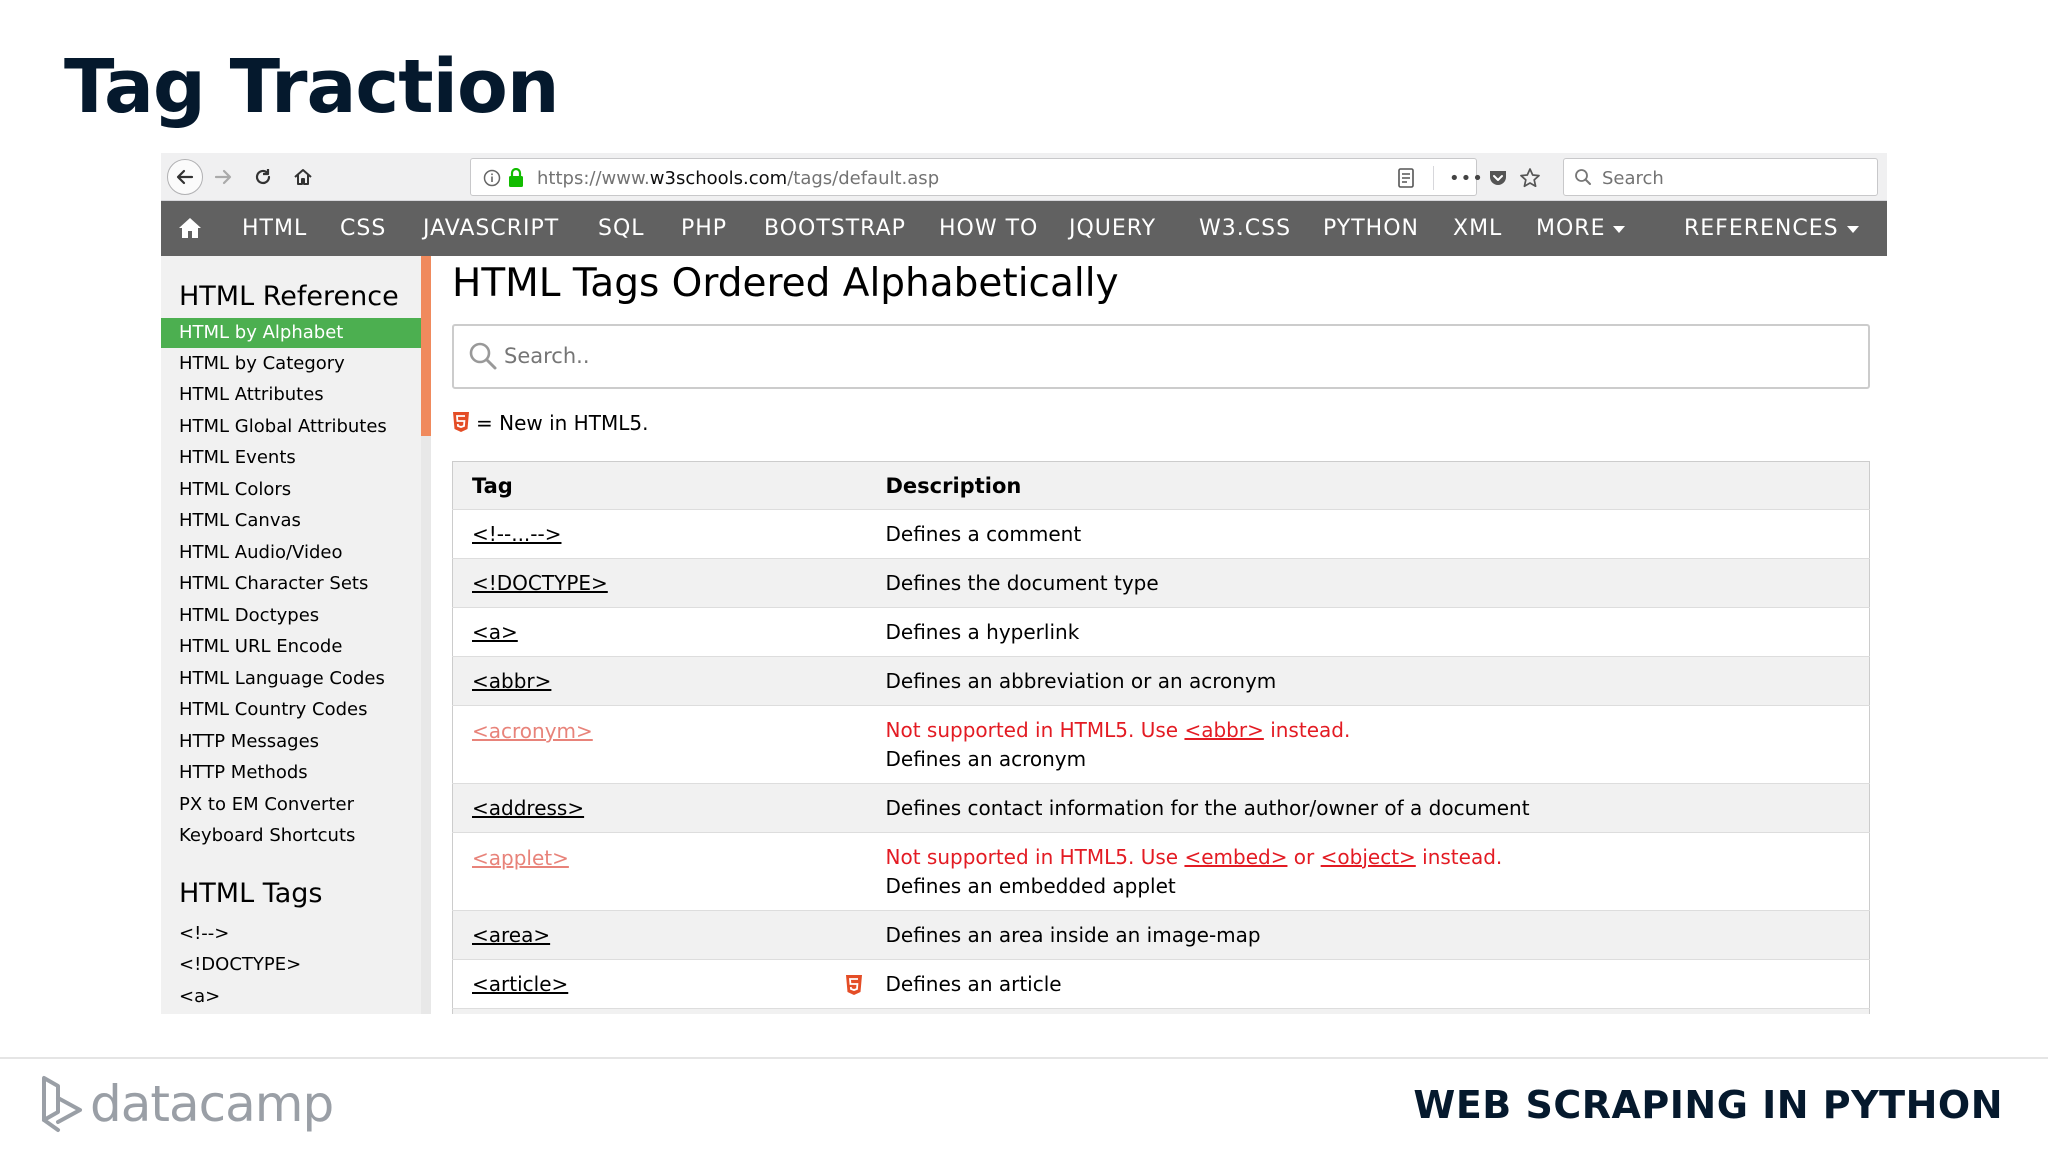 The image size is (2048, 1154). I want to click on html5-legend: = New in HTML5., so click(550, 423).